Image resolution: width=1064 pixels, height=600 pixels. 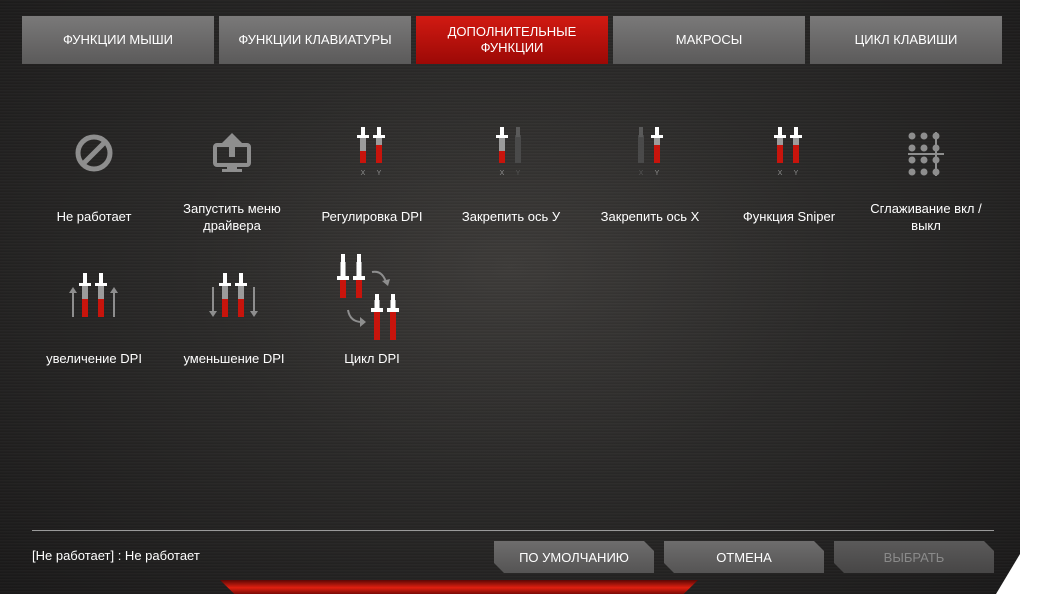 I want to click on sniper-icon: X Y, so click(x=789, y=153).